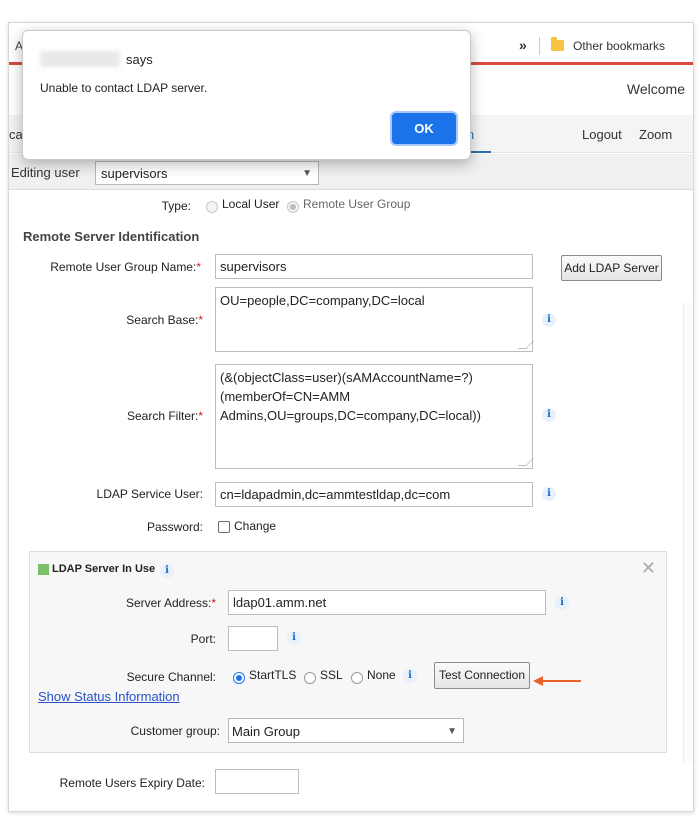 The height and width of the screenshot is (820, 700). What do you see at coordinates (207, 173) in the screenshot?
I see `user-select: supervisors ▼` at bounding box center [207, 173].